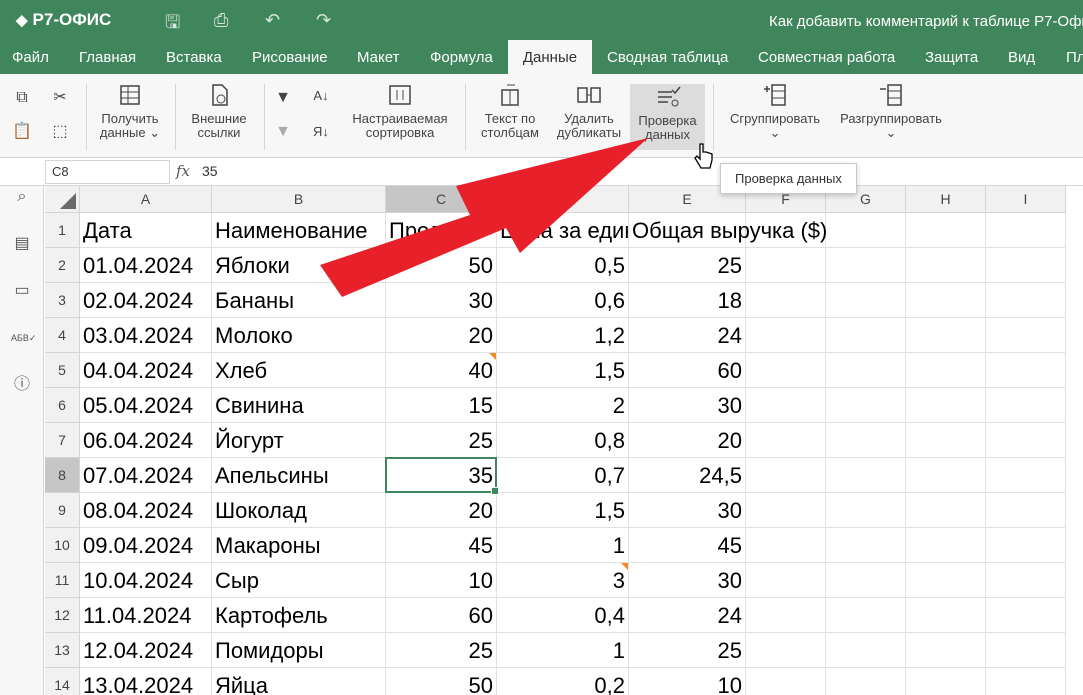 Image resolution: width=1083 pixels, height=695 pixels. I want to click on hand-cursor-icon, so click(703, 156).